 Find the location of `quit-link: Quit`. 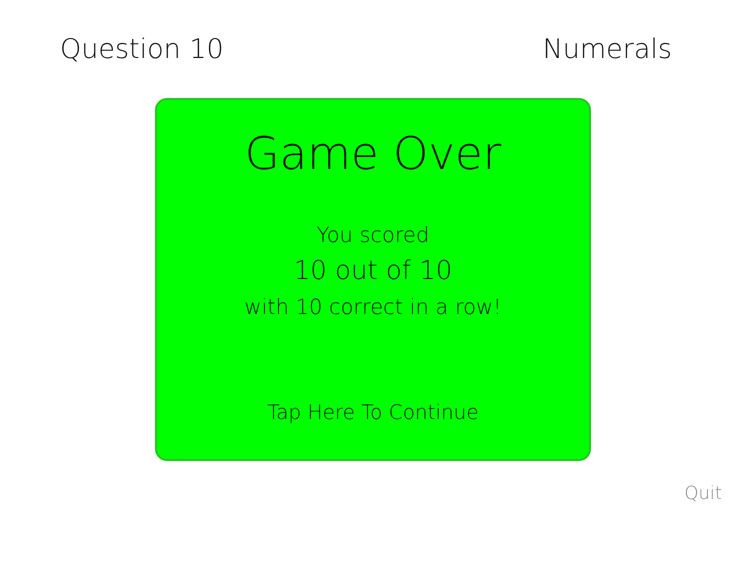

quit-link: Quit is located at coordinates (703, 493).